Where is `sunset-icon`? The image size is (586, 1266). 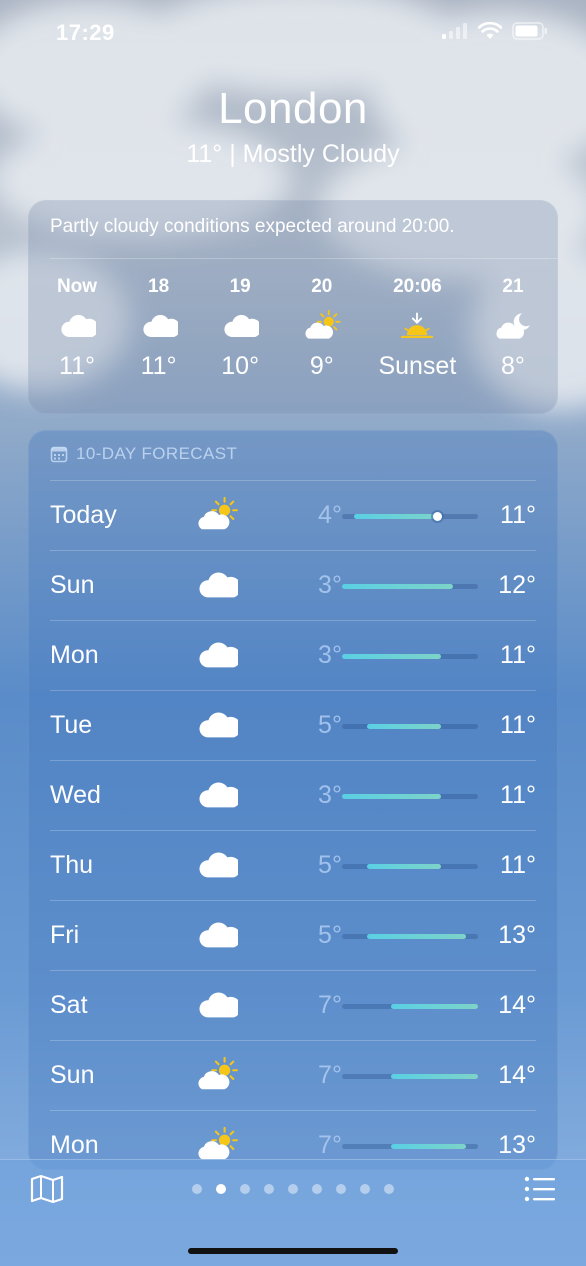 sunset-icon is located at coordinates (417, 325).